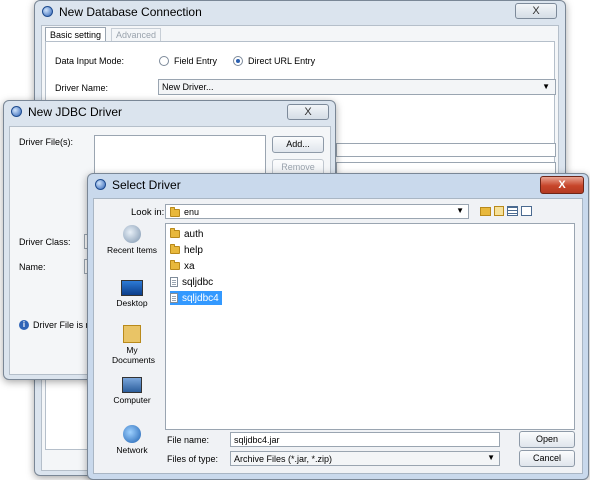  What do you see at coordinates (317, 211) in the screenshot?
I see `look-in-select: enu ▼` at bounding box center [317, 211].